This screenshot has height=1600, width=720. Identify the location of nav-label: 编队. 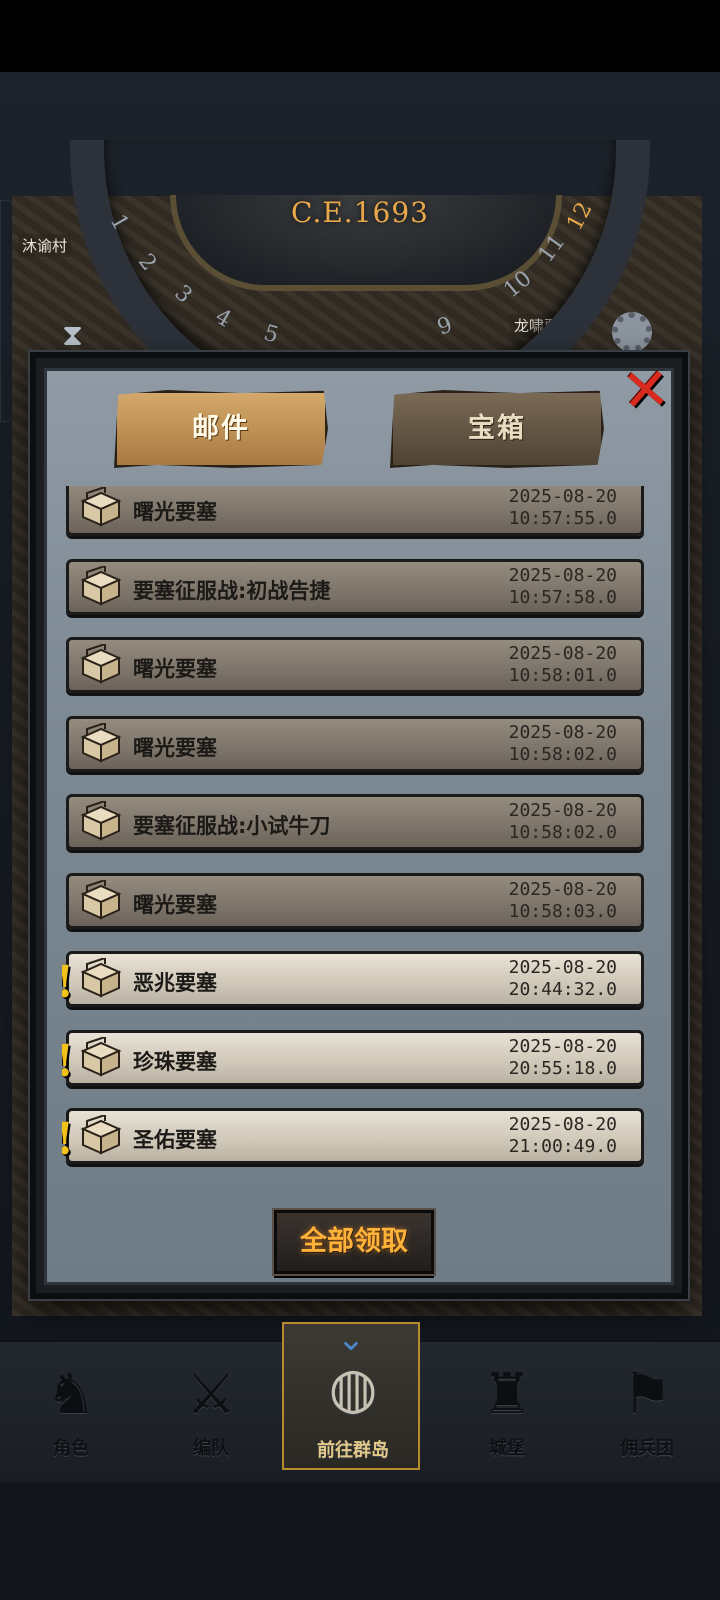
(211, 1448).